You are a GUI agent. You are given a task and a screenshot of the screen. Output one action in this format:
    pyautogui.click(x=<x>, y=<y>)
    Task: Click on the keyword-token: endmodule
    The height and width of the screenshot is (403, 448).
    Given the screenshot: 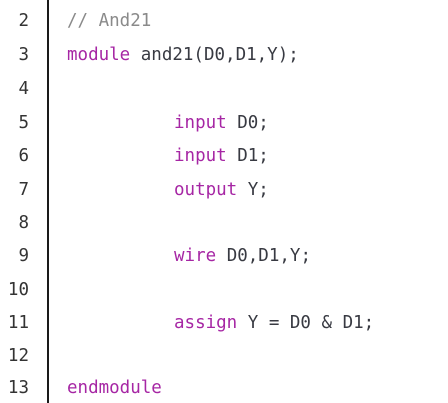 What is the action you would take?
    pyautogui.click(x=114, y=388)
    